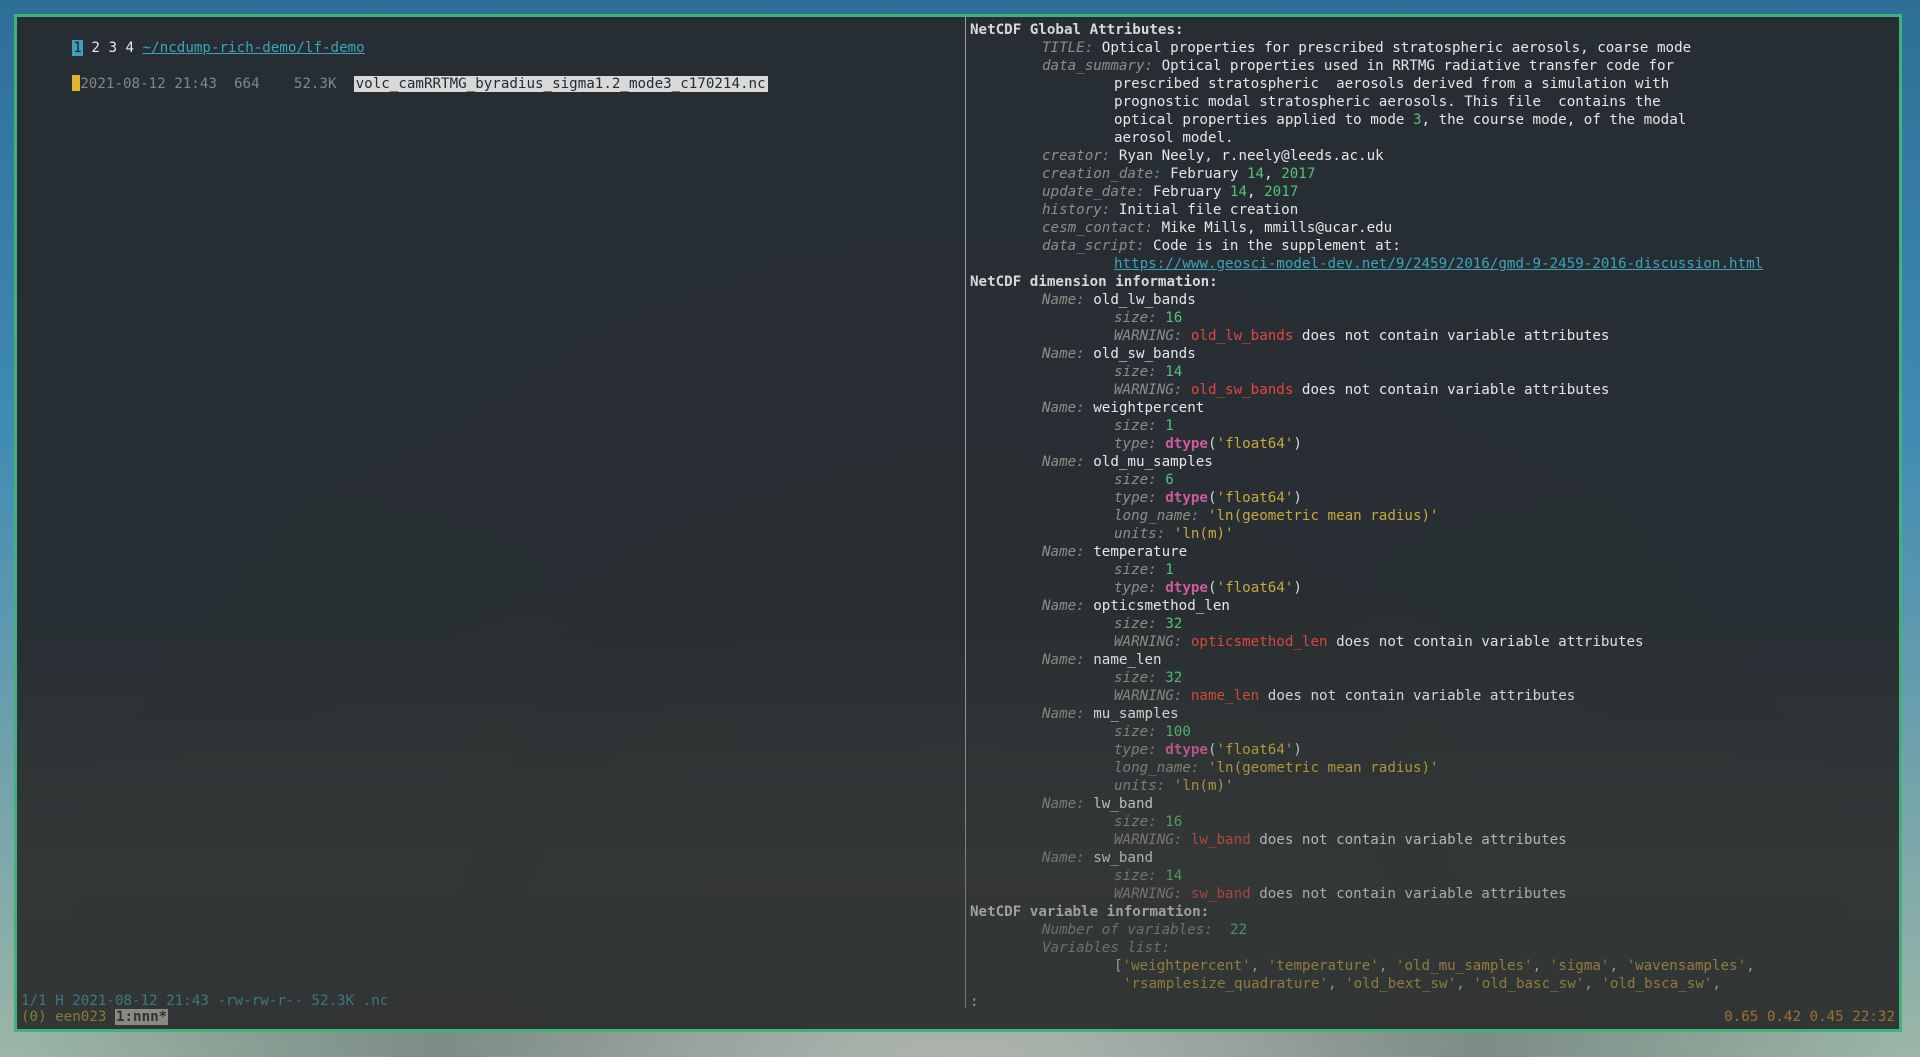 This screenshot has width=1920, height=1057. I want to click on dim-name-row: Name: weightpercent, so click(1123, 408).